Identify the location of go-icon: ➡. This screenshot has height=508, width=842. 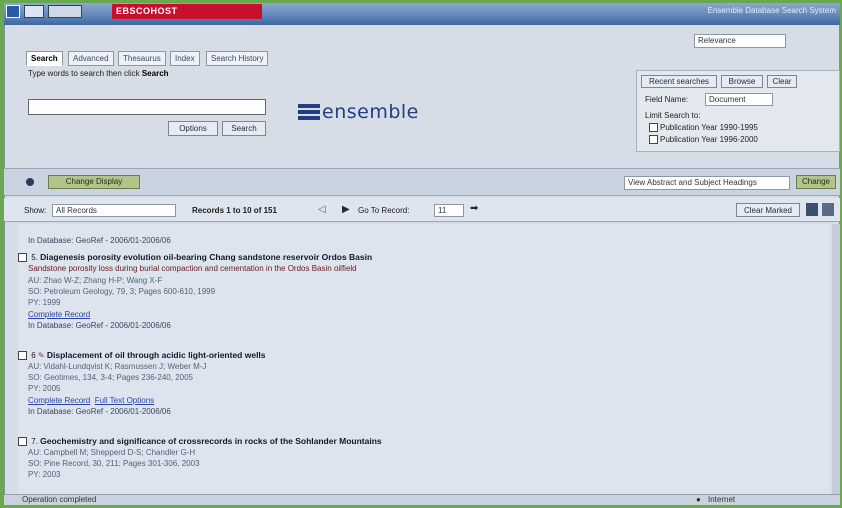
(474, 208).